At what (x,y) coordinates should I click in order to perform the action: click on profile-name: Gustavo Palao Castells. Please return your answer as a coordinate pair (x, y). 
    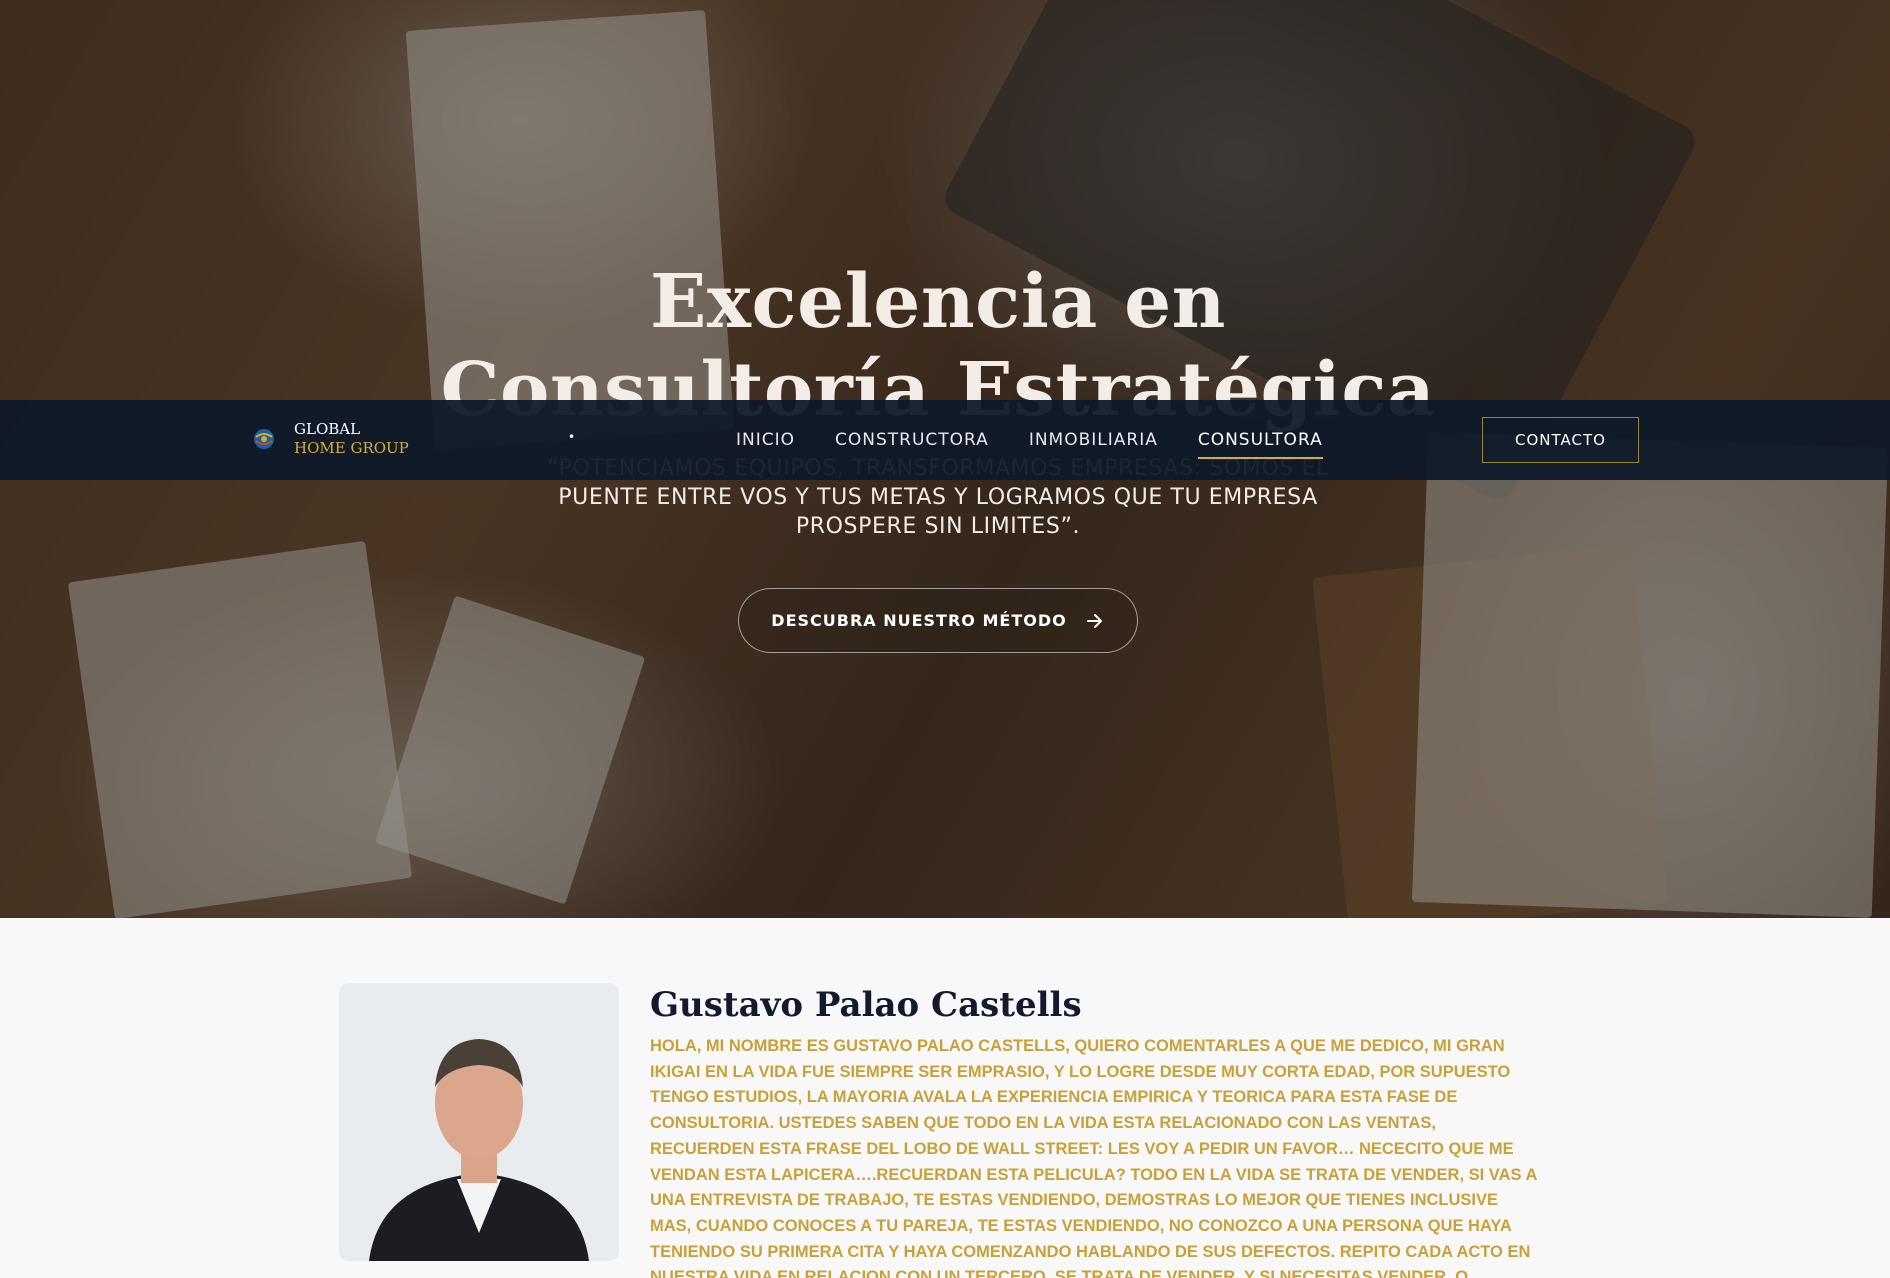
    Looking at the image, I should click on (866, 1005).